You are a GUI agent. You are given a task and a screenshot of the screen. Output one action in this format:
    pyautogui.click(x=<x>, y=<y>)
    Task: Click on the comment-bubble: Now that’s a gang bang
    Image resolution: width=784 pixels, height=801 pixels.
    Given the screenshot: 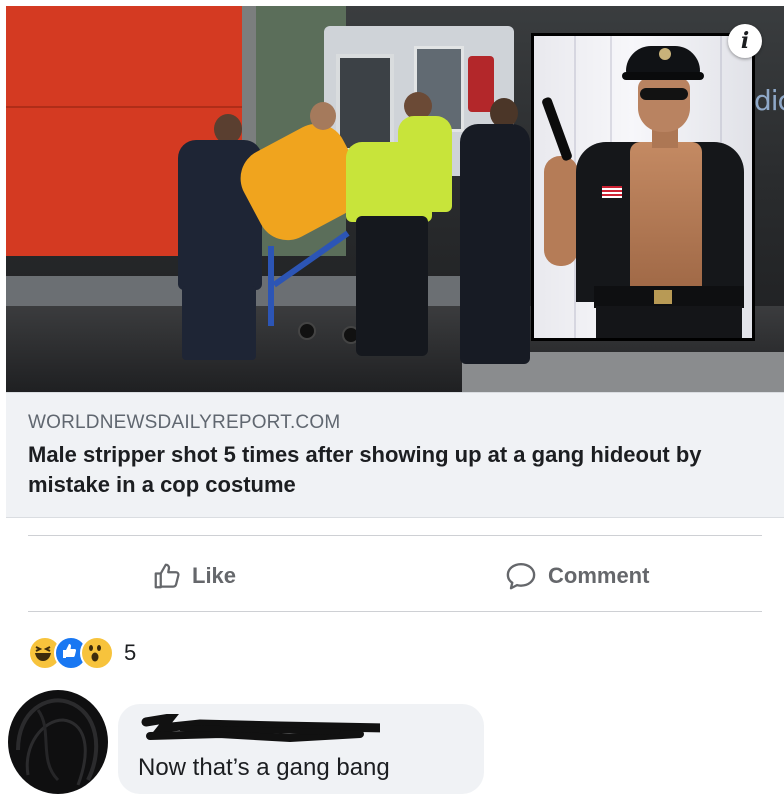 What is the action you would take?
    pyautogui.click(x=301, y=749)
    